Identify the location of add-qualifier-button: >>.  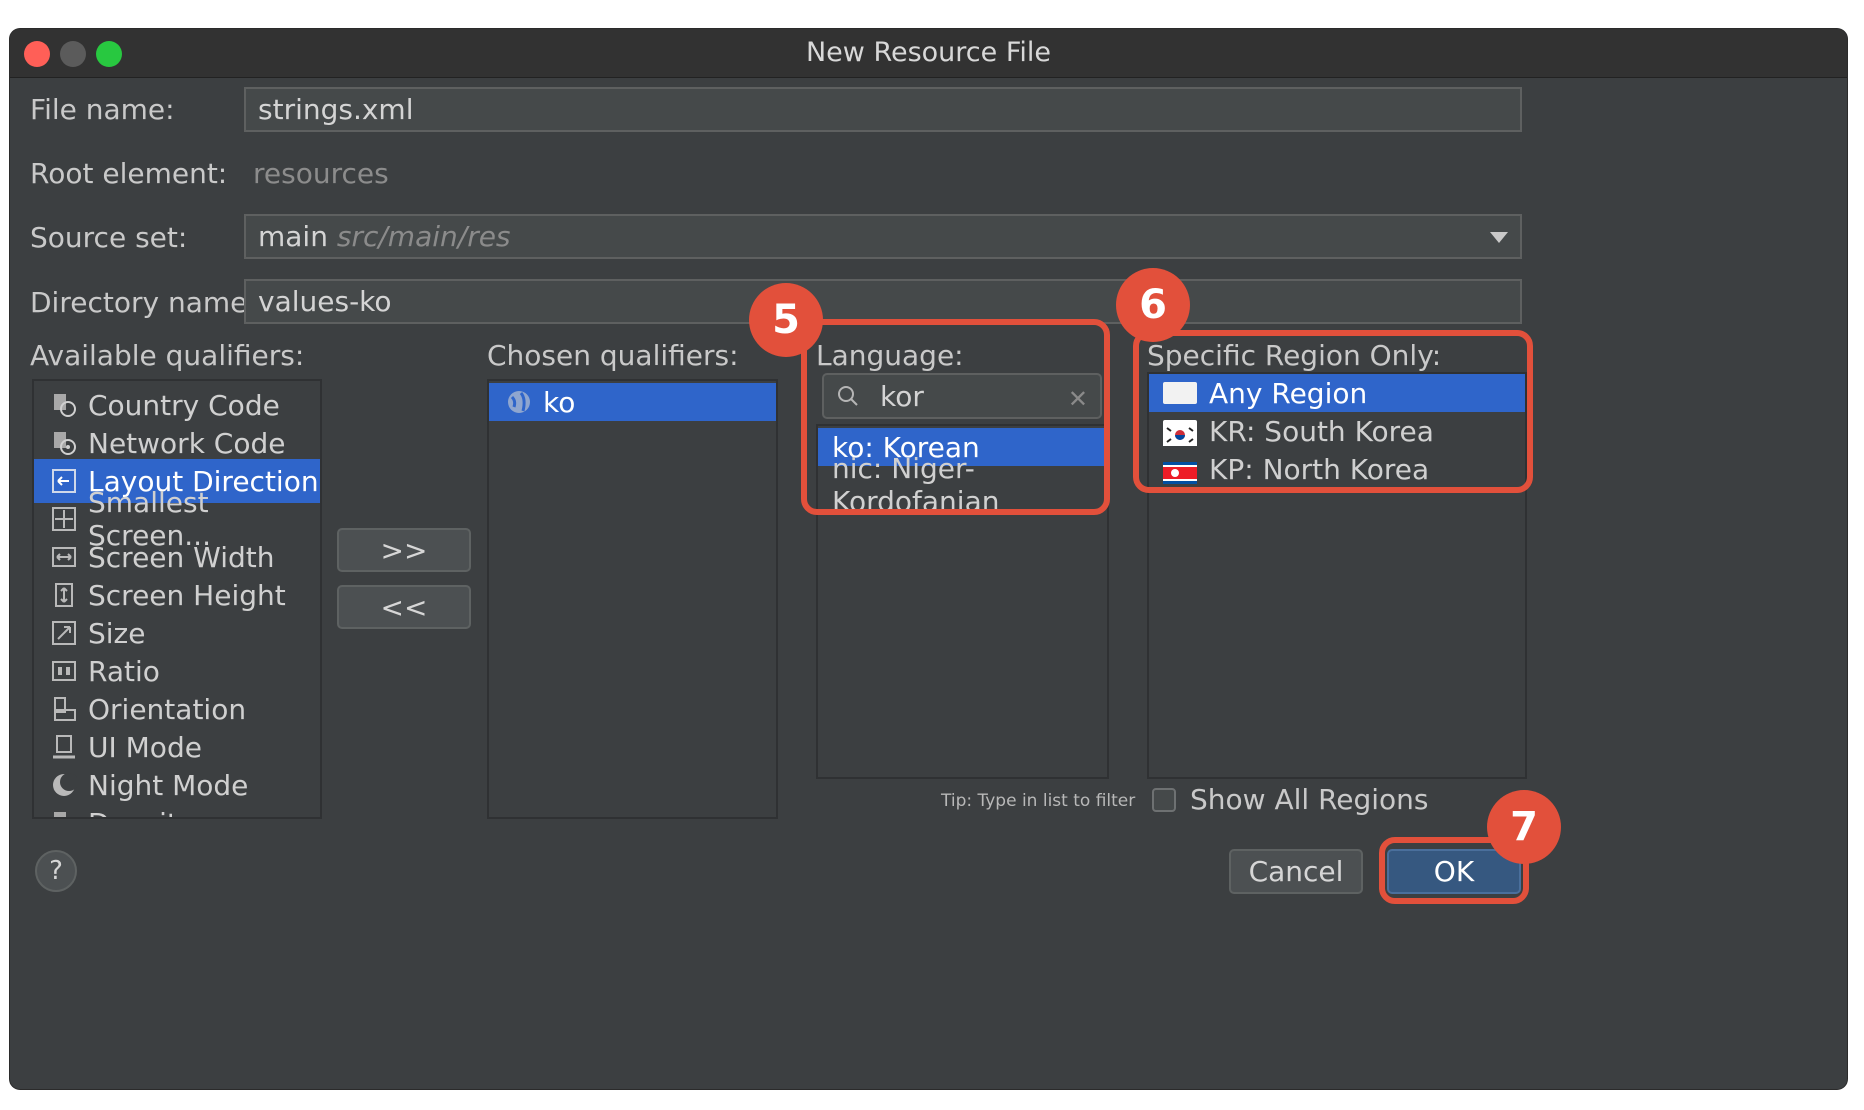
(404, 550).